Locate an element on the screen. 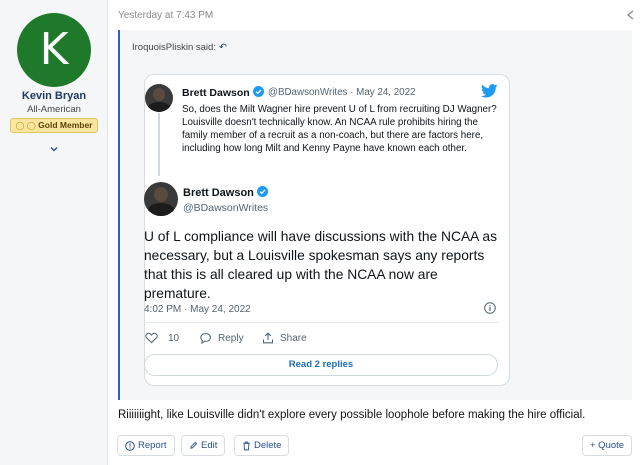 The height and width of the screenshot is (465, 640). member-badge: ◯ ◯ Gold Member is located at coordinates (54, 125).